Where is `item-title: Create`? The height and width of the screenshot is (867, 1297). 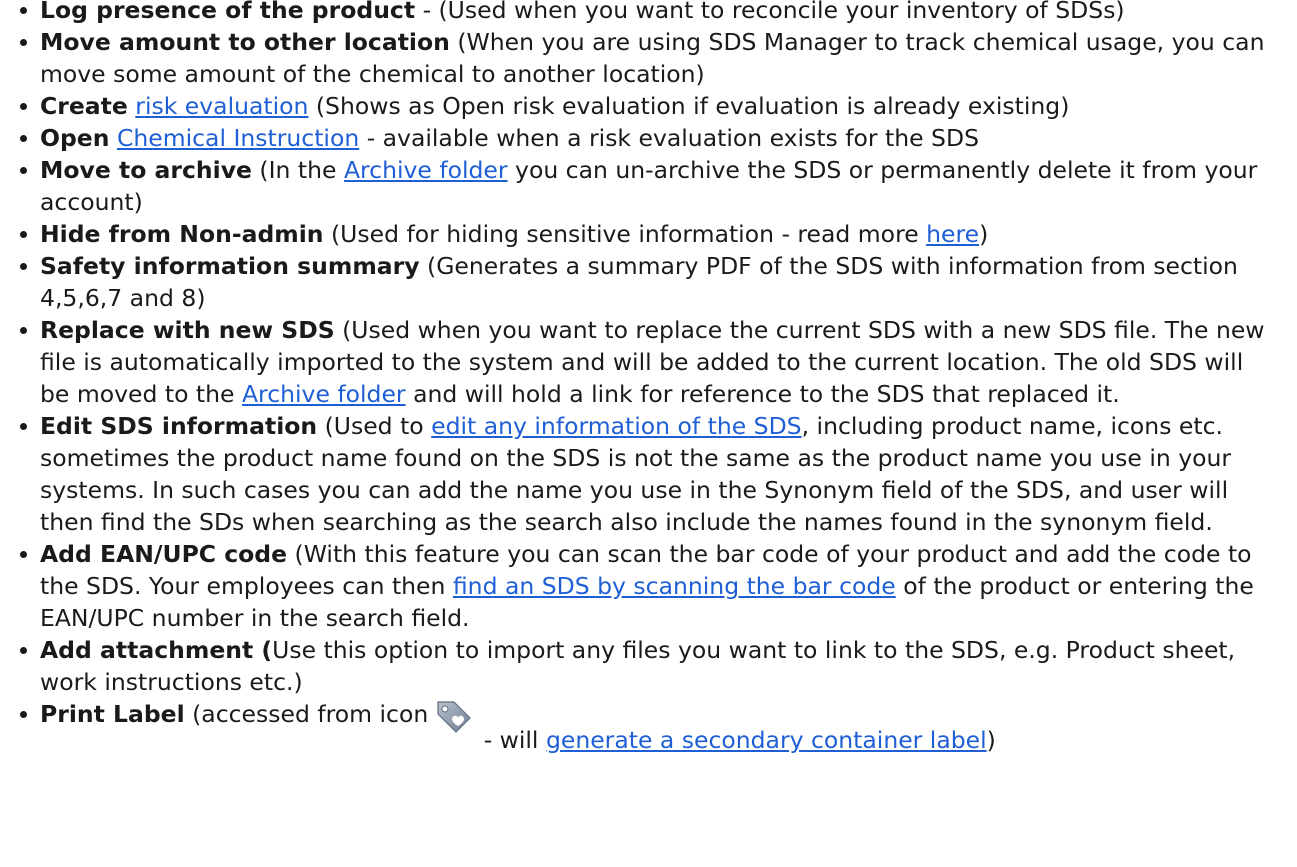 item-title: Create is located at coordinates (84, 106).